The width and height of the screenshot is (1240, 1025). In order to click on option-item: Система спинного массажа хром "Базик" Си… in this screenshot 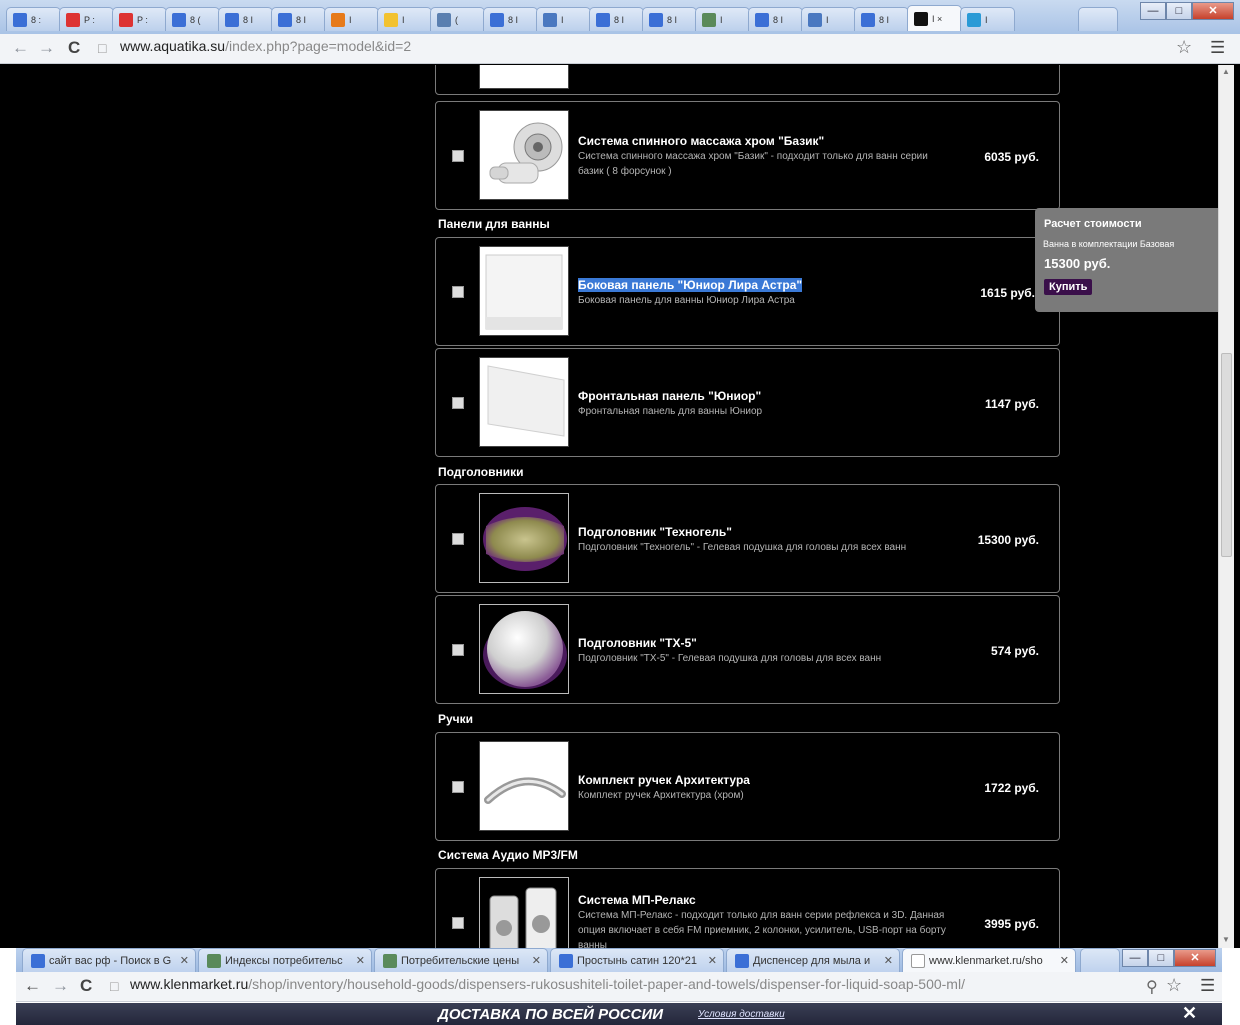, I will do `click(747, 155)`.